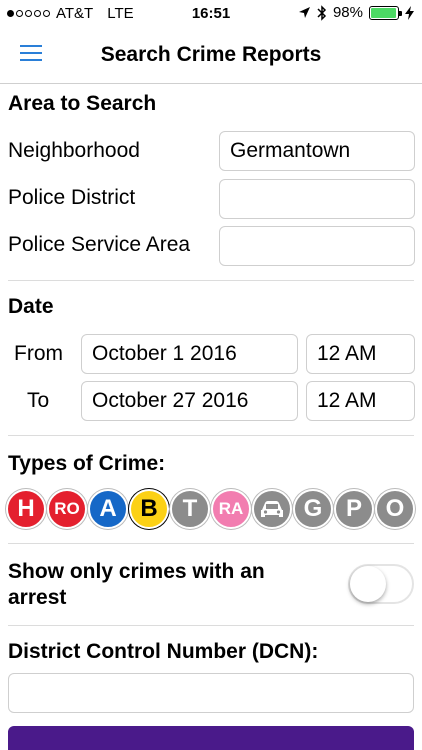 This screenshot has width=422, height=750. What do you see at coordinates (354, 509) in the screenshot?
I see `crime-badge-p: P` at bounding box center [354, 509].